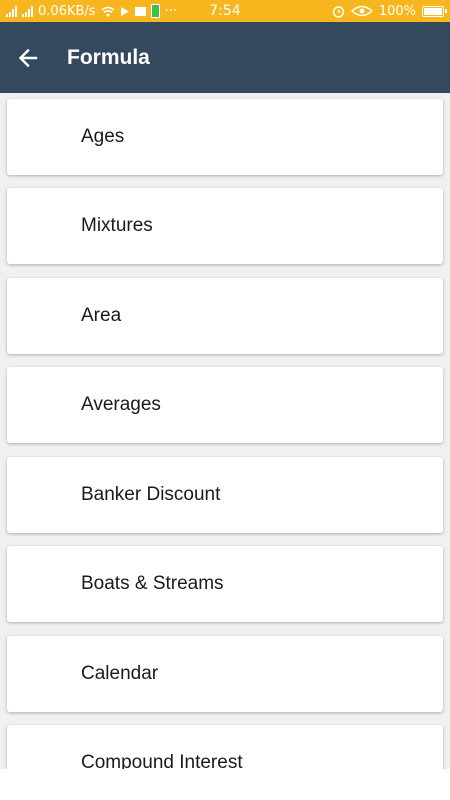 This screenshot has height=800, width=450. What do you see at coordinates (338, 11) in the screenshot?
I see `alarm-icon` at bounding box center [338, 11].